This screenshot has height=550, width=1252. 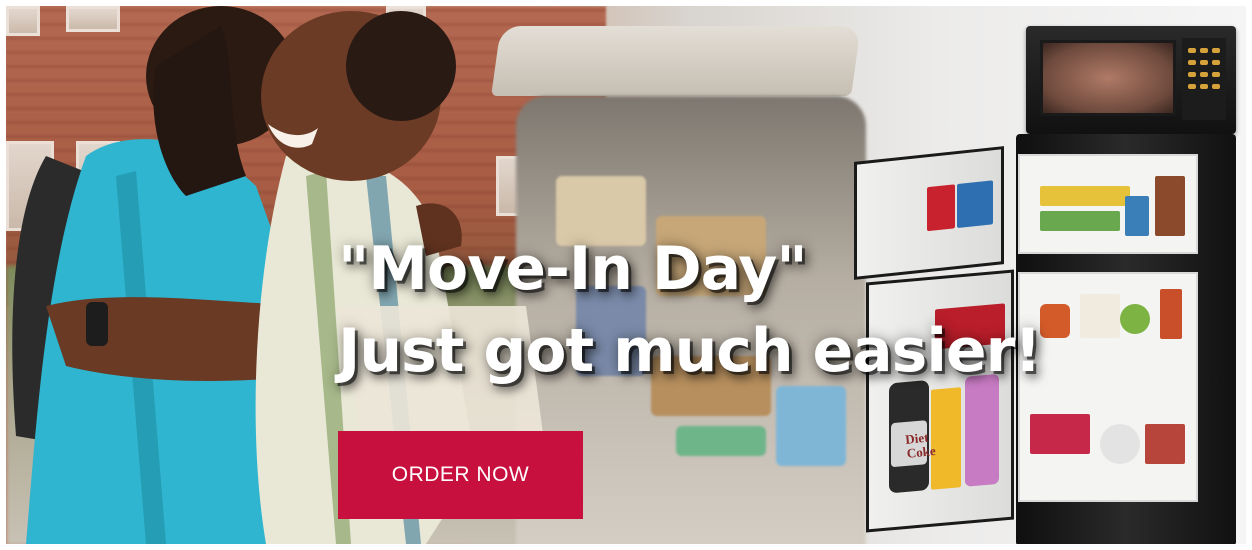 What do you see at coordinates (721, 441) in the screenshot?
I see `cargo-bin` at bounding box center [721, 441].